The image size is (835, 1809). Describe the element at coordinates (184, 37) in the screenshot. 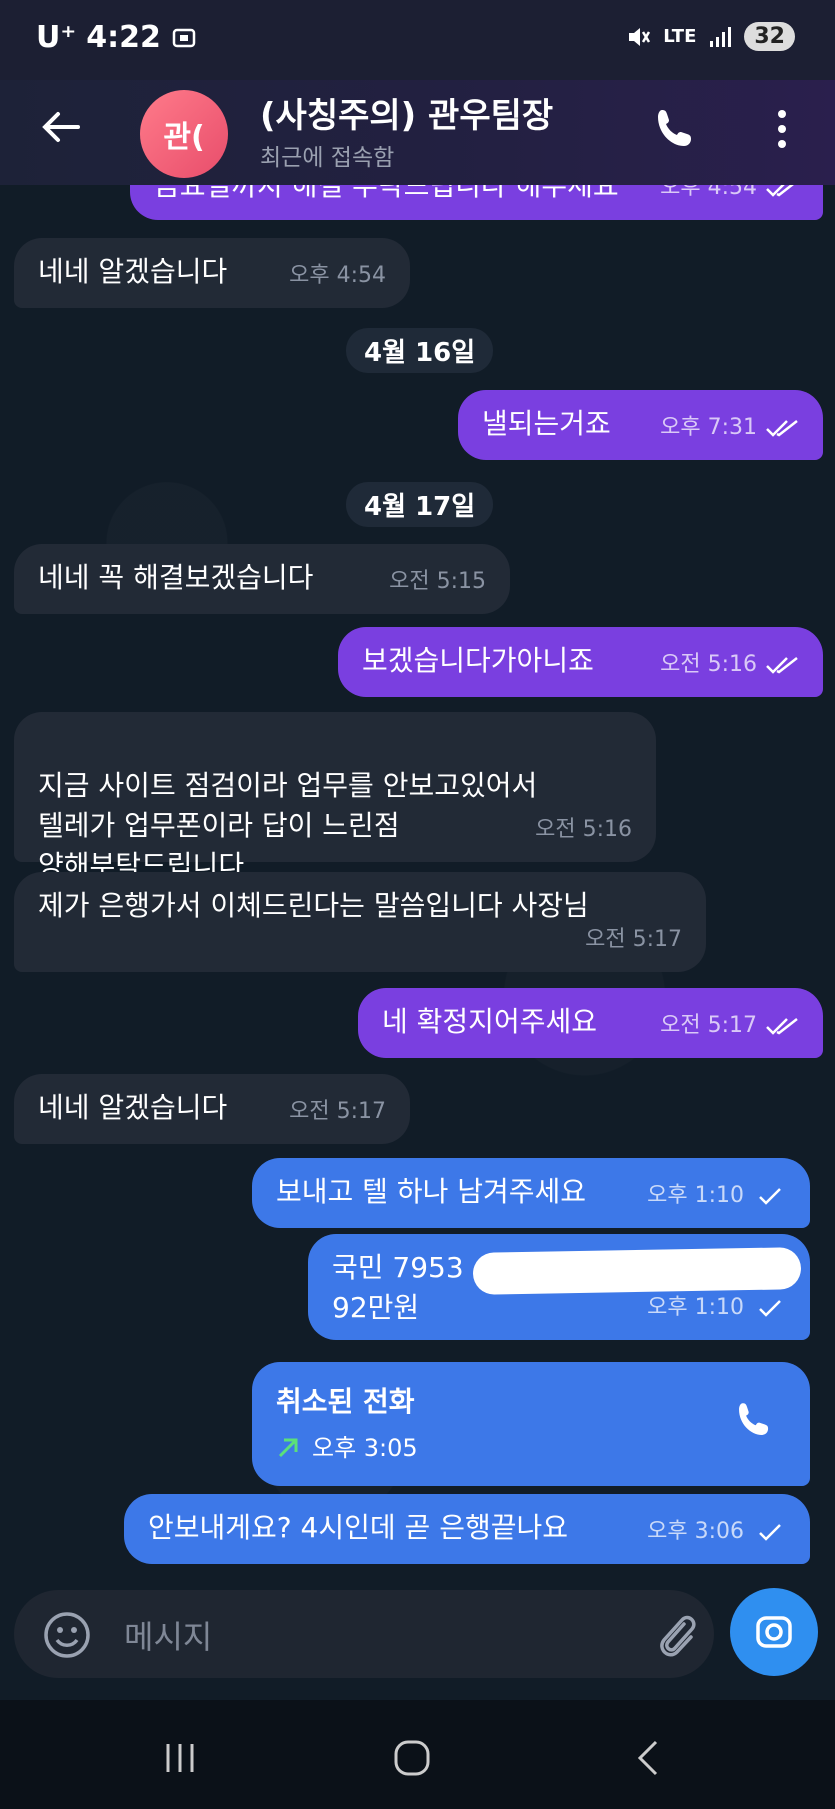

I see `screenshot-icon` at that location.